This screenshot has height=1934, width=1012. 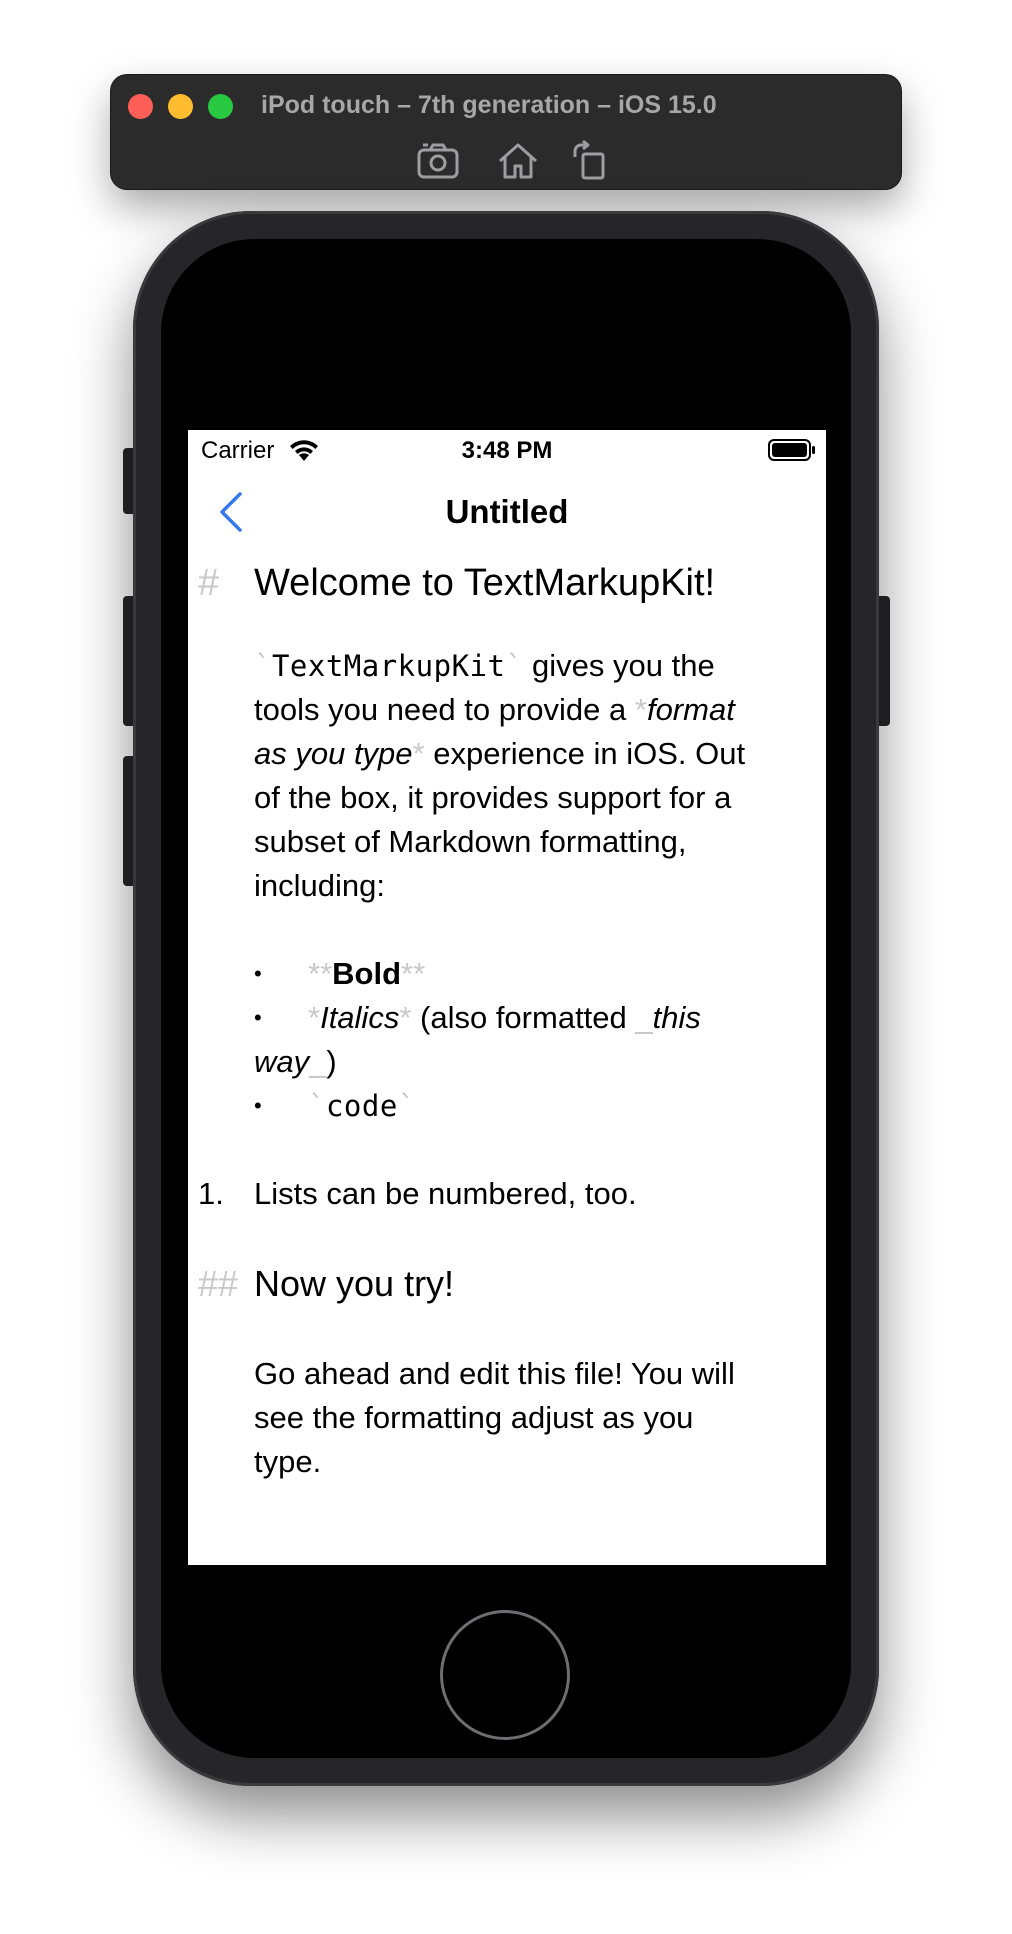 I want to click on status-time: 3:48 PM, so click(x=507, y=450).